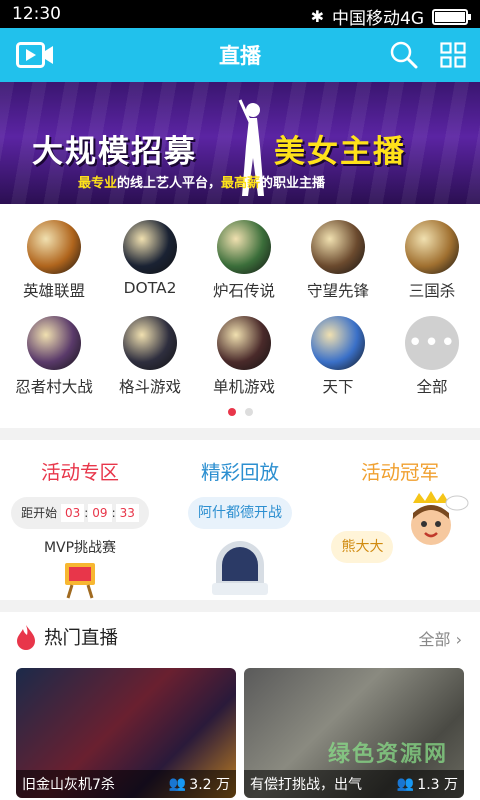 The image size is (480, 800). Describe the element at coordinates (243, 291) in the screenshot. I see `game-category-label: 炉石传说` at that location.